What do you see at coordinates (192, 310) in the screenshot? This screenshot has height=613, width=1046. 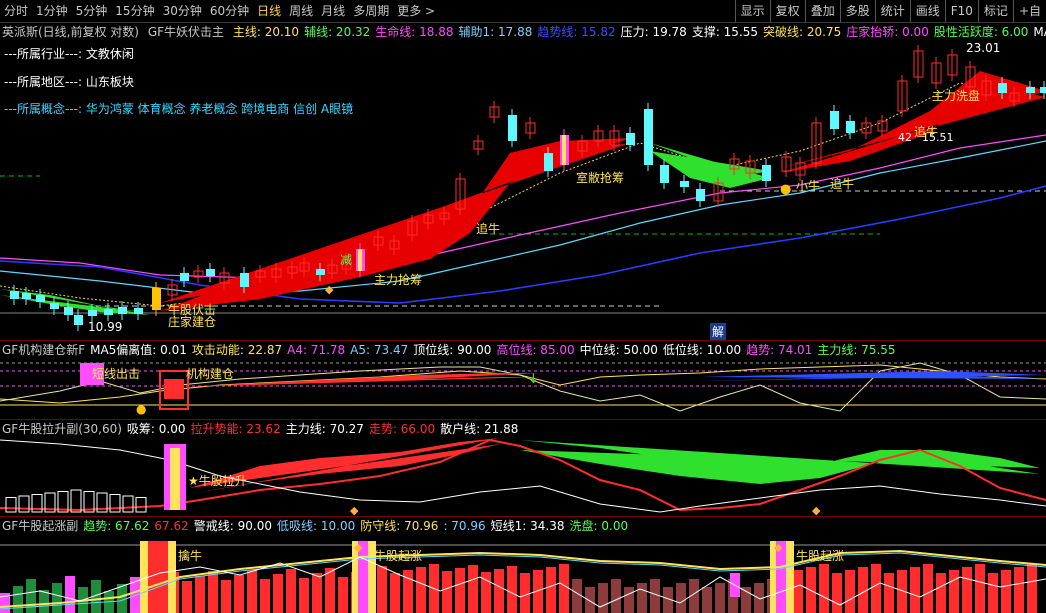 I see `signal-qianfu: 牛股伏击` at bounding box center [192, 310].